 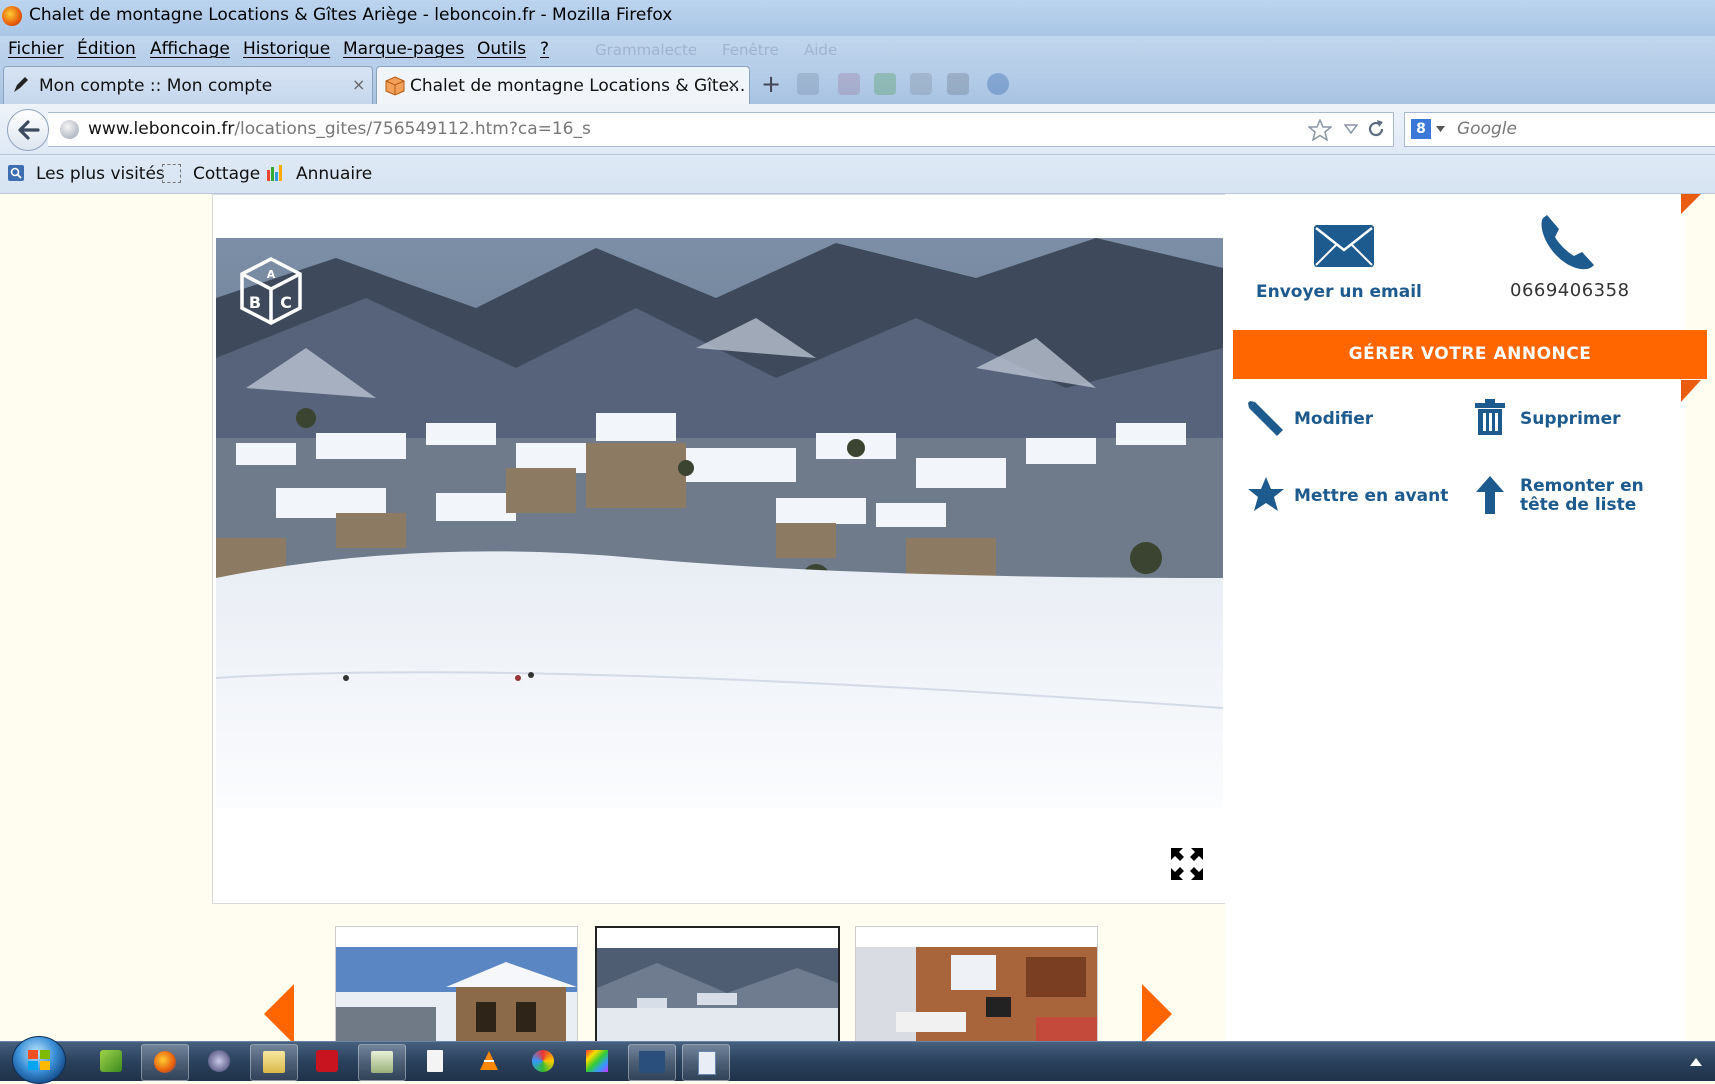 What do you see at coordinates (188, 85) in the screenshot?
I see `tab-mon-compte: Mon compte :: Mon compte ×` at bounding box center [188, 85].